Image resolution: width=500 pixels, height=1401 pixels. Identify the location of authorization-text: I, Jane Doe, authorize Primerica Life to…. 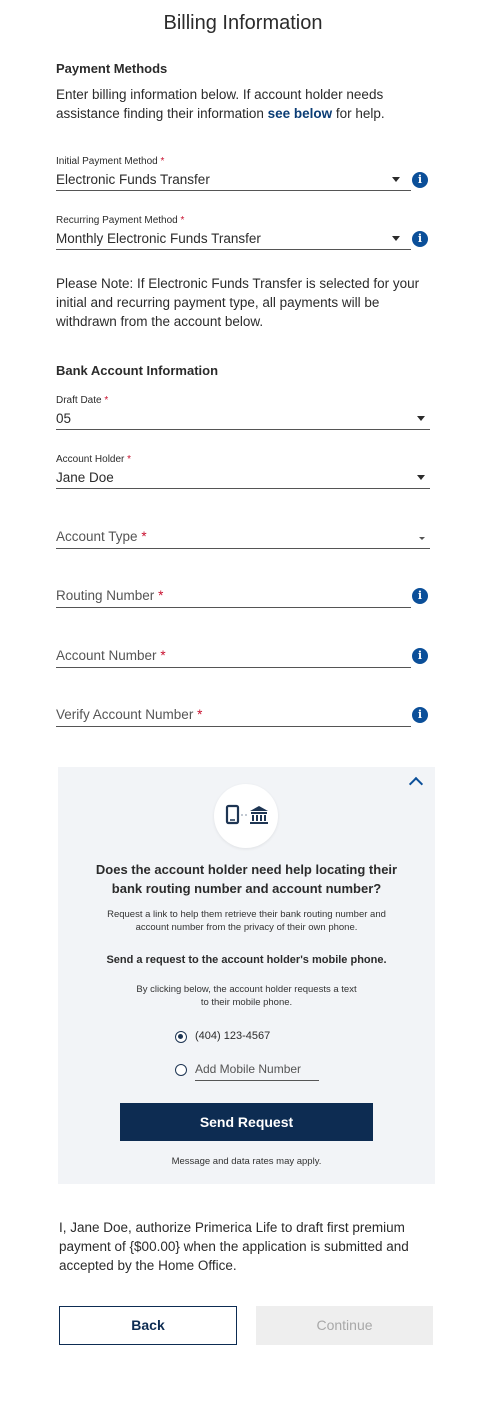
(234, 1246).